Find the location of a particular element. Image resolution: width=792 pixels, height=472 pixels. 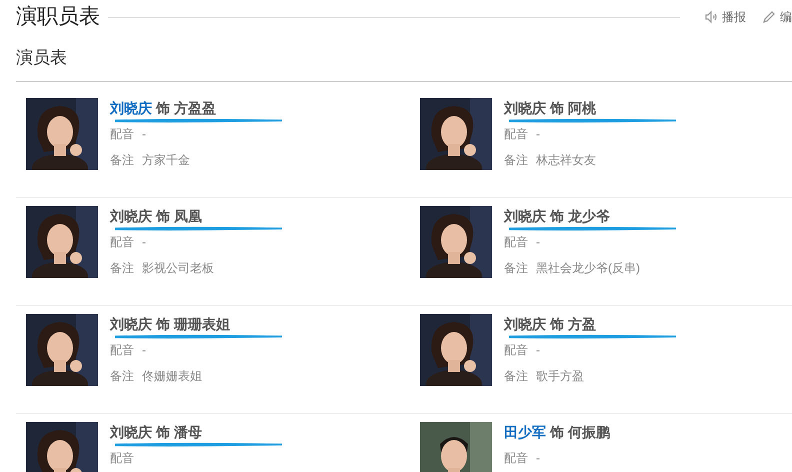

role-text: 饰 方盈 is located at coordinates (573, 324).